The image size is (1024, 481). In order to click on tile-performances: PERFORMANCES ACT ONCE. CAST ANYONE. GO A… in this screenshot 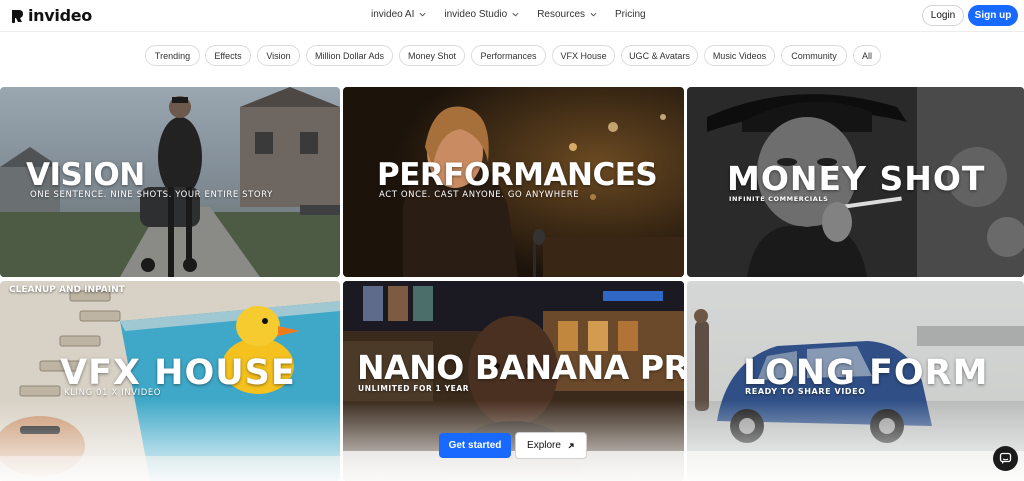, I will do `click(513, 182)`.